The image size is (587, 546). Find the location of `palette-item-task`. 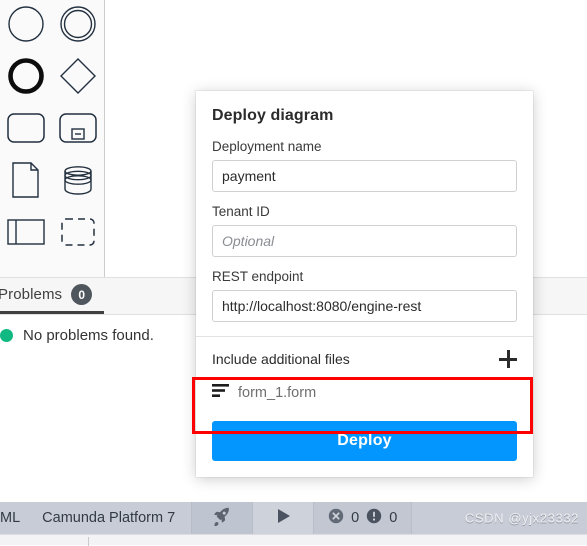

palette-item-task is located at coordinates (26, 128).